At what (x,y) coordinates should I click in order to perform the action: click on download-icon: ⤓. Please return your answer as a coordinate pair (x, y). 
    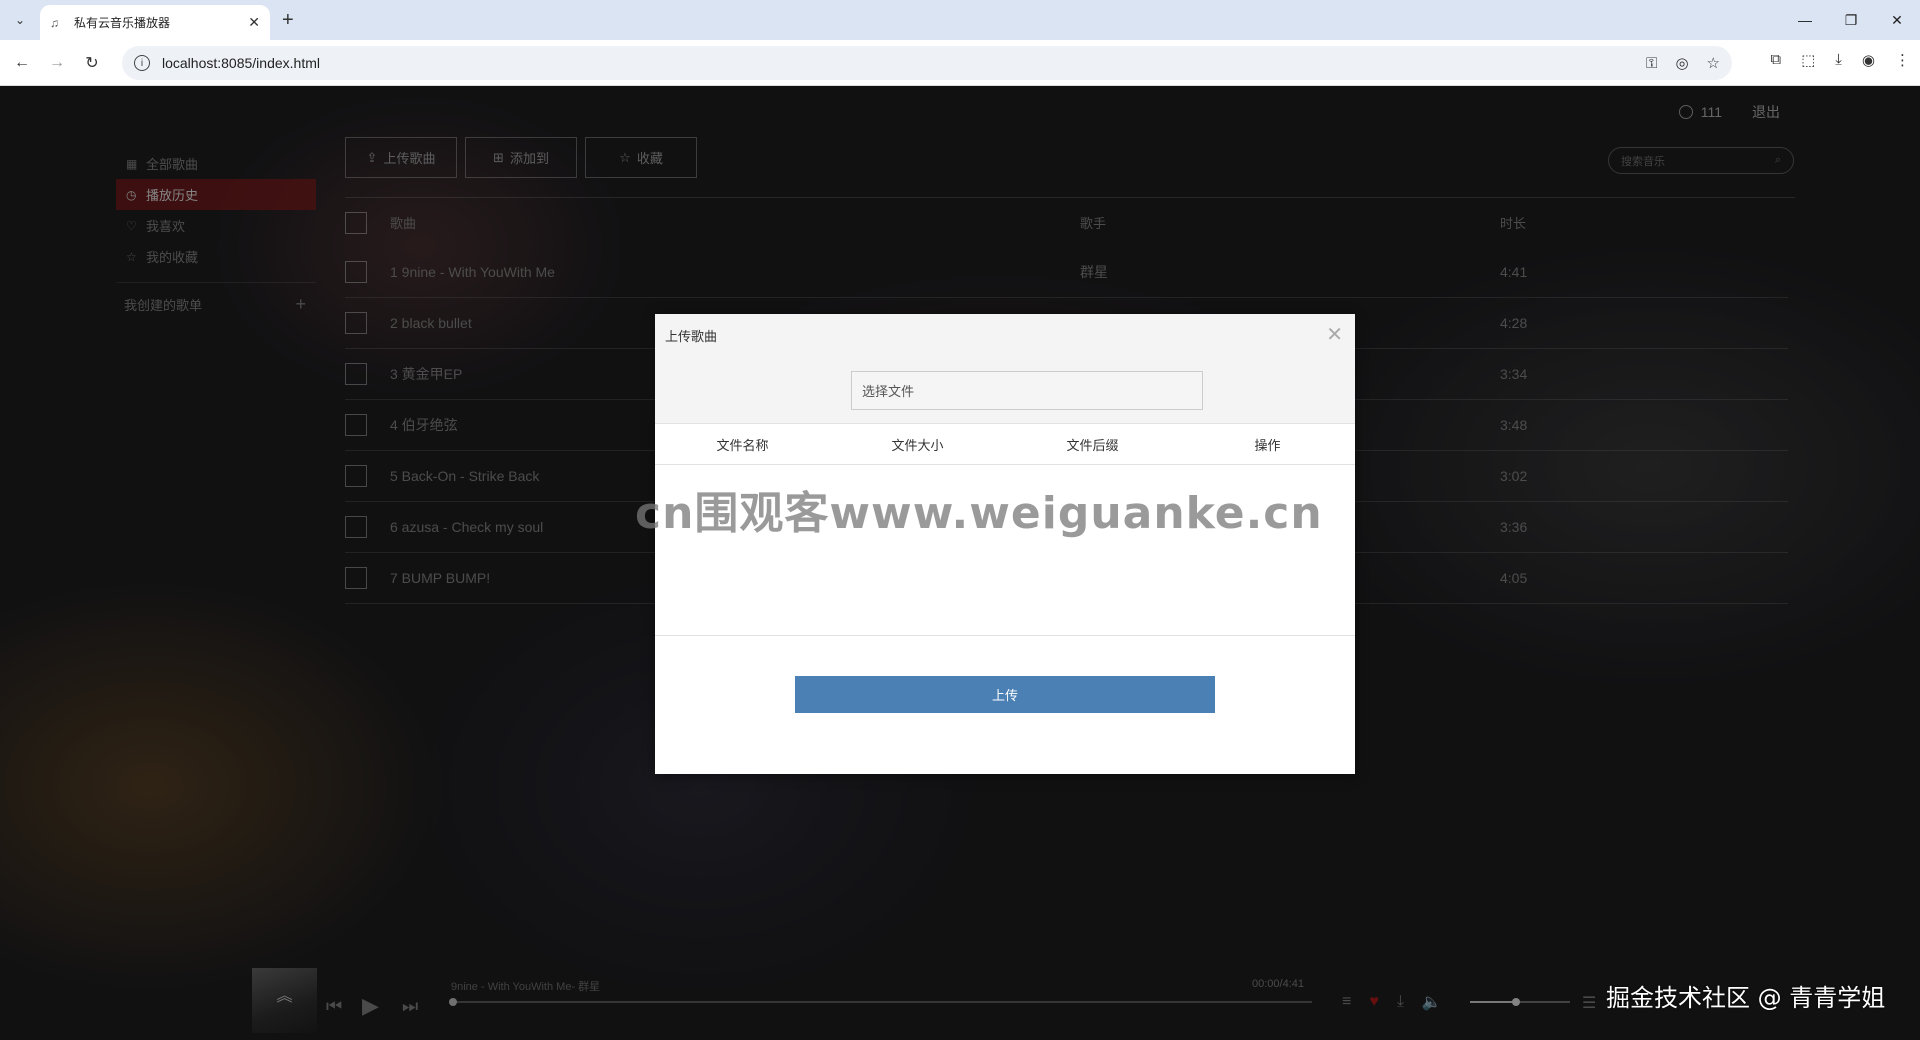
    Looking at the image, I should click on (1838, 60).